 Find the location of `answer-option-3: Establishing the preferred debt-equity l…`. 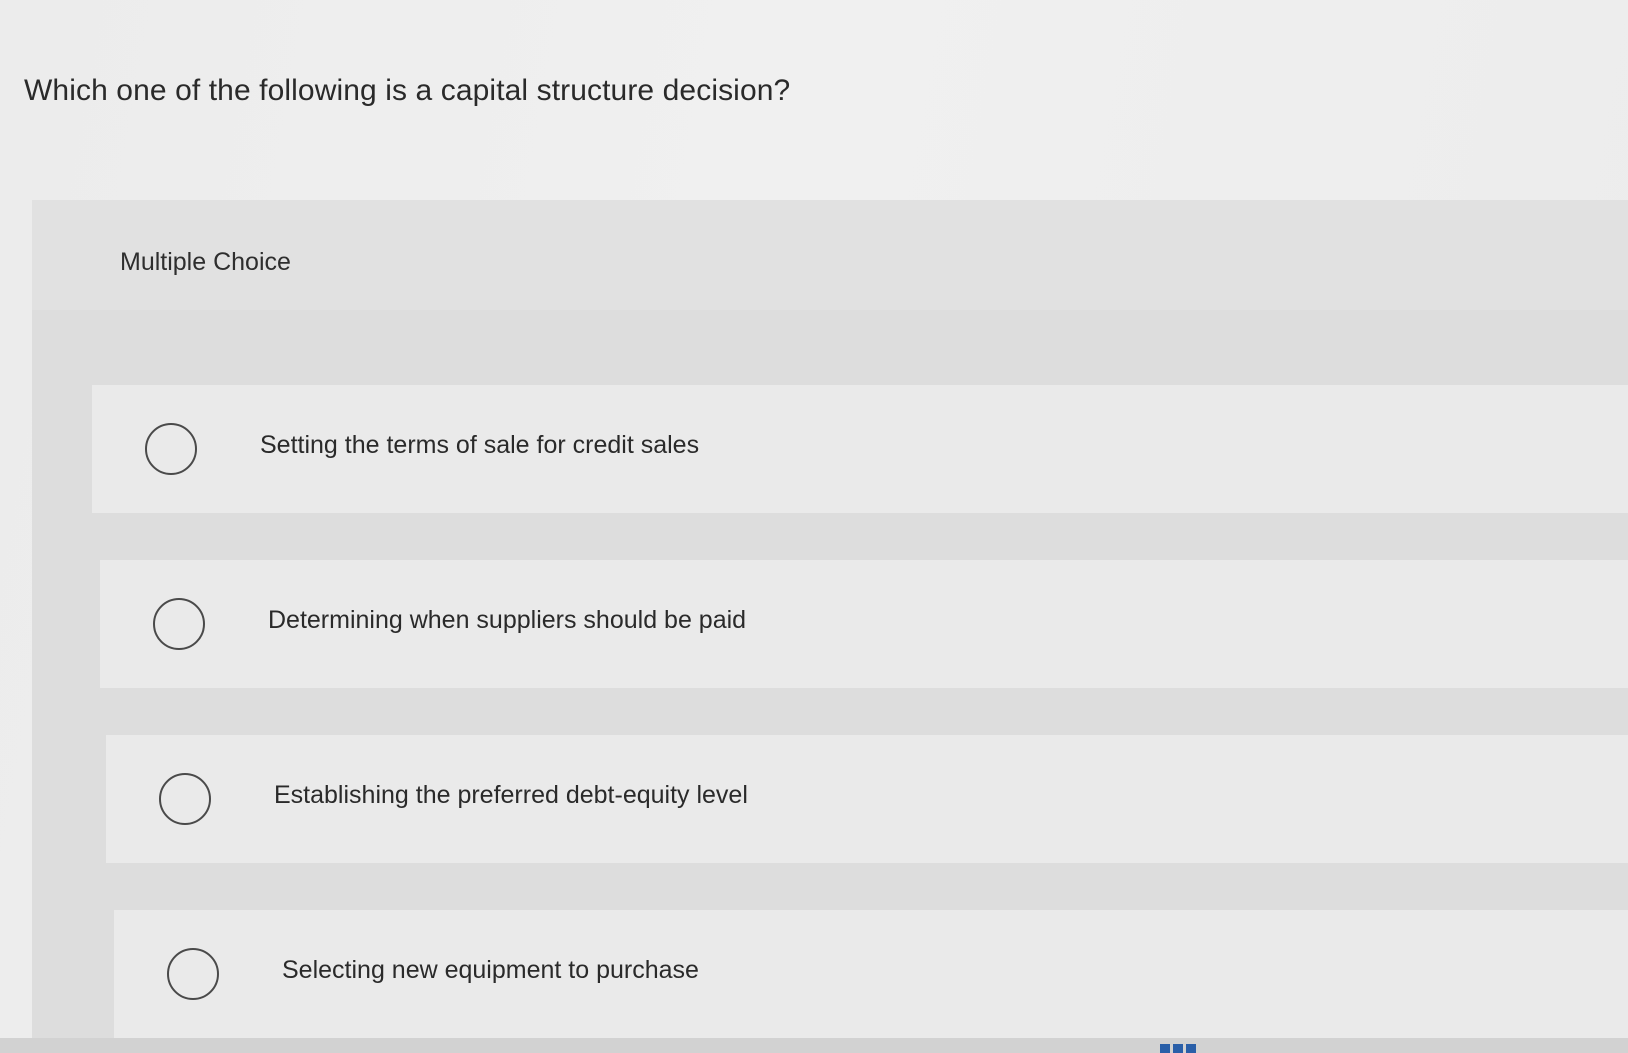

answer-option-3: Establishing the preferred debt-equity l… is located at coordinates (867, 799).